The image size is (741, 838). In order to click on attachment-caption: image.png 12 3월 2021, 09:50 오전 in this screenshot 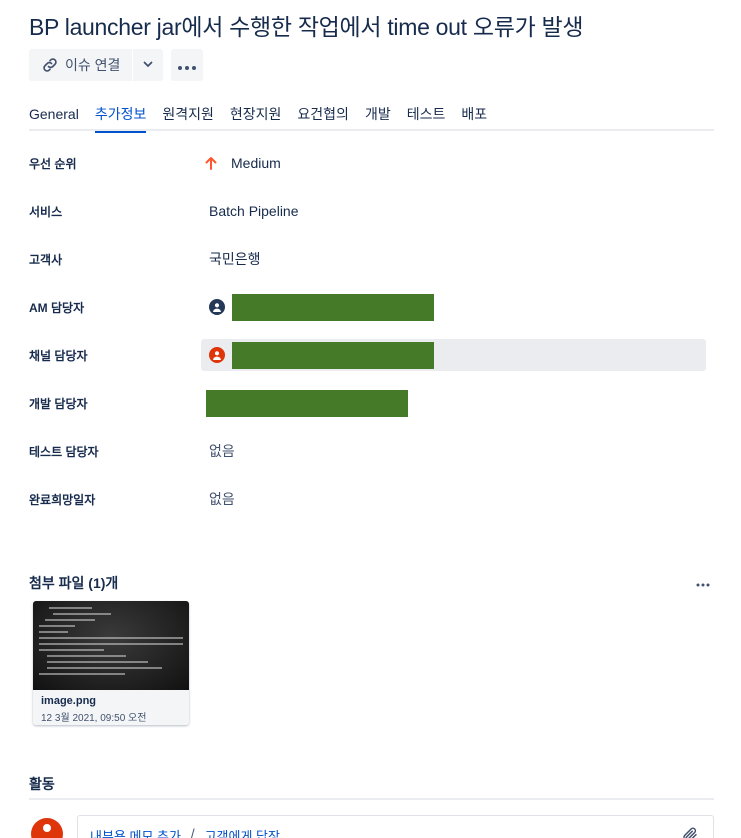, I will do `click(111, 707)`.